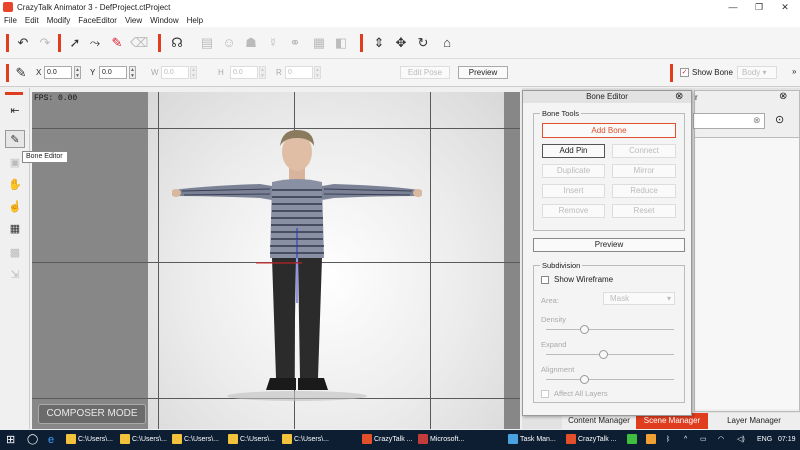 The image size is (800, 450). What do you see at coordinates (251, 43) in the screenshot?
I see `body-icon: ☗` at bounding box center [251, 43].